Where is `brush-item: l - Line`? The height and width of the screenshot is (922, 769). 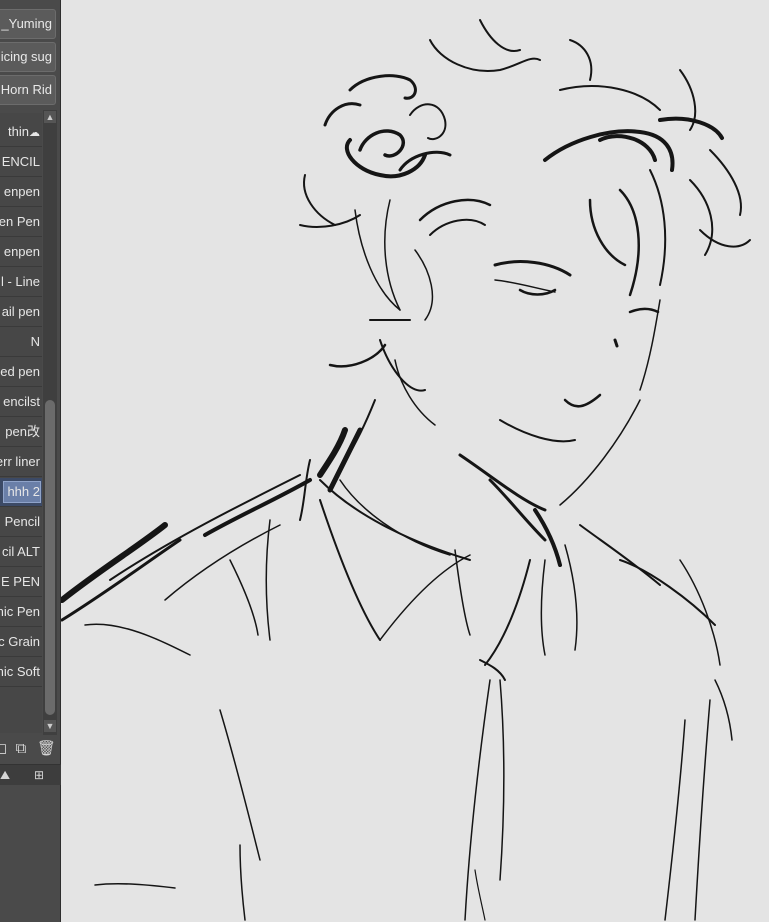 brush-item: l - Line is located at coordinates (21, 282).